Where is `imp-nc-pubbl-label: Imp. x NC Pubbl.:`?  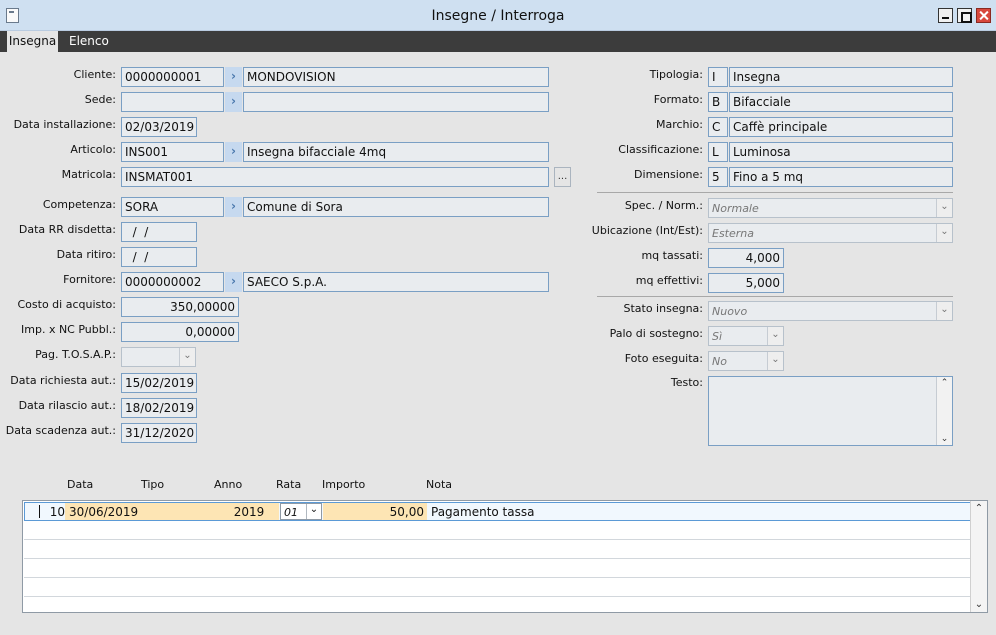
imp-nc-pubbl-label: Imp. x NC Pubbl.: is located at coordinates (68, 329).